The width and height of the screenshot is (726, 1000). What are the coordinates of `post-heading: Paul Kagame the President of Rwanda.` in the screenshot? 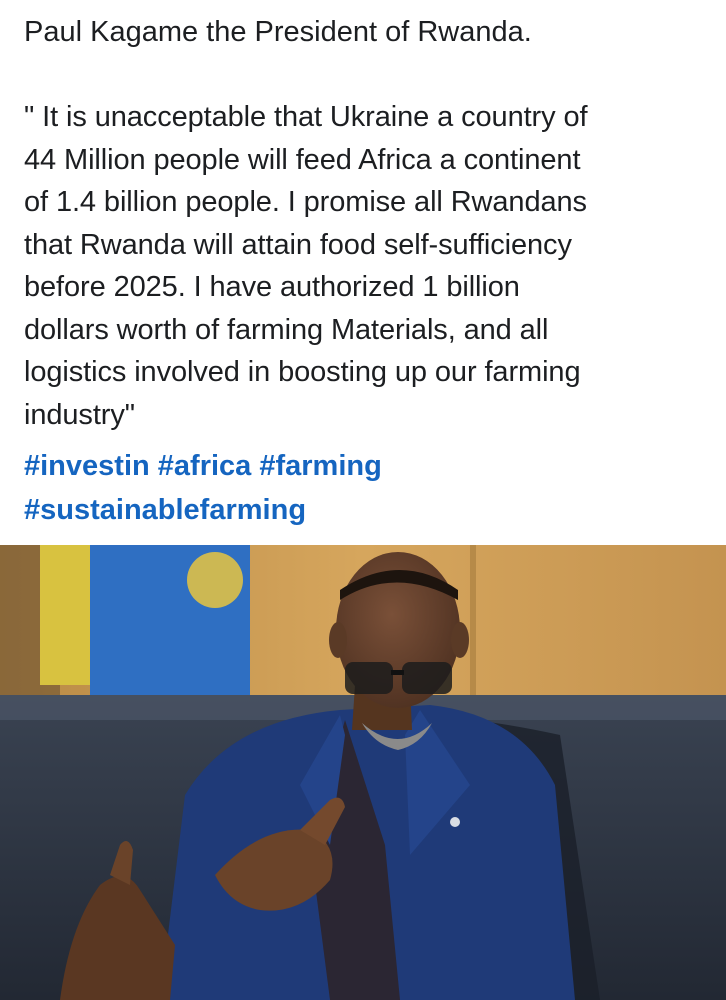 It's located at (278, 32).